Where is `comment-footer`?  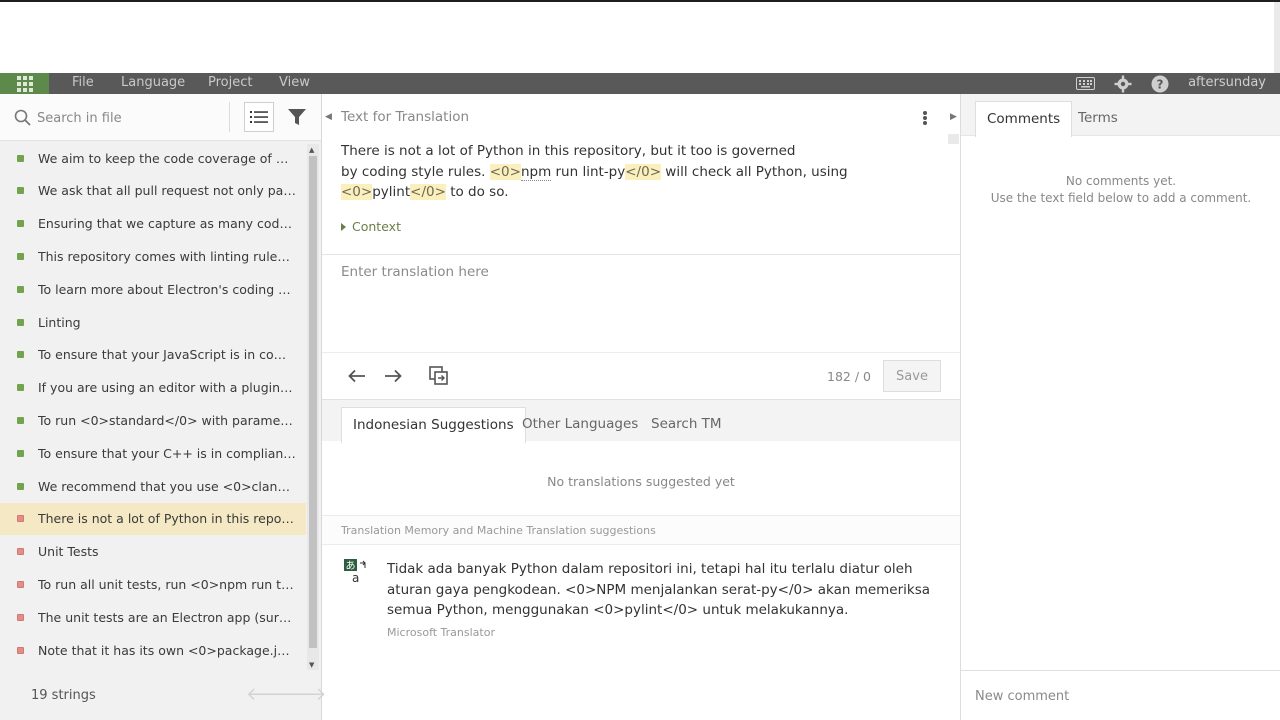 comment-footer is located at coordinates (1120, 695).